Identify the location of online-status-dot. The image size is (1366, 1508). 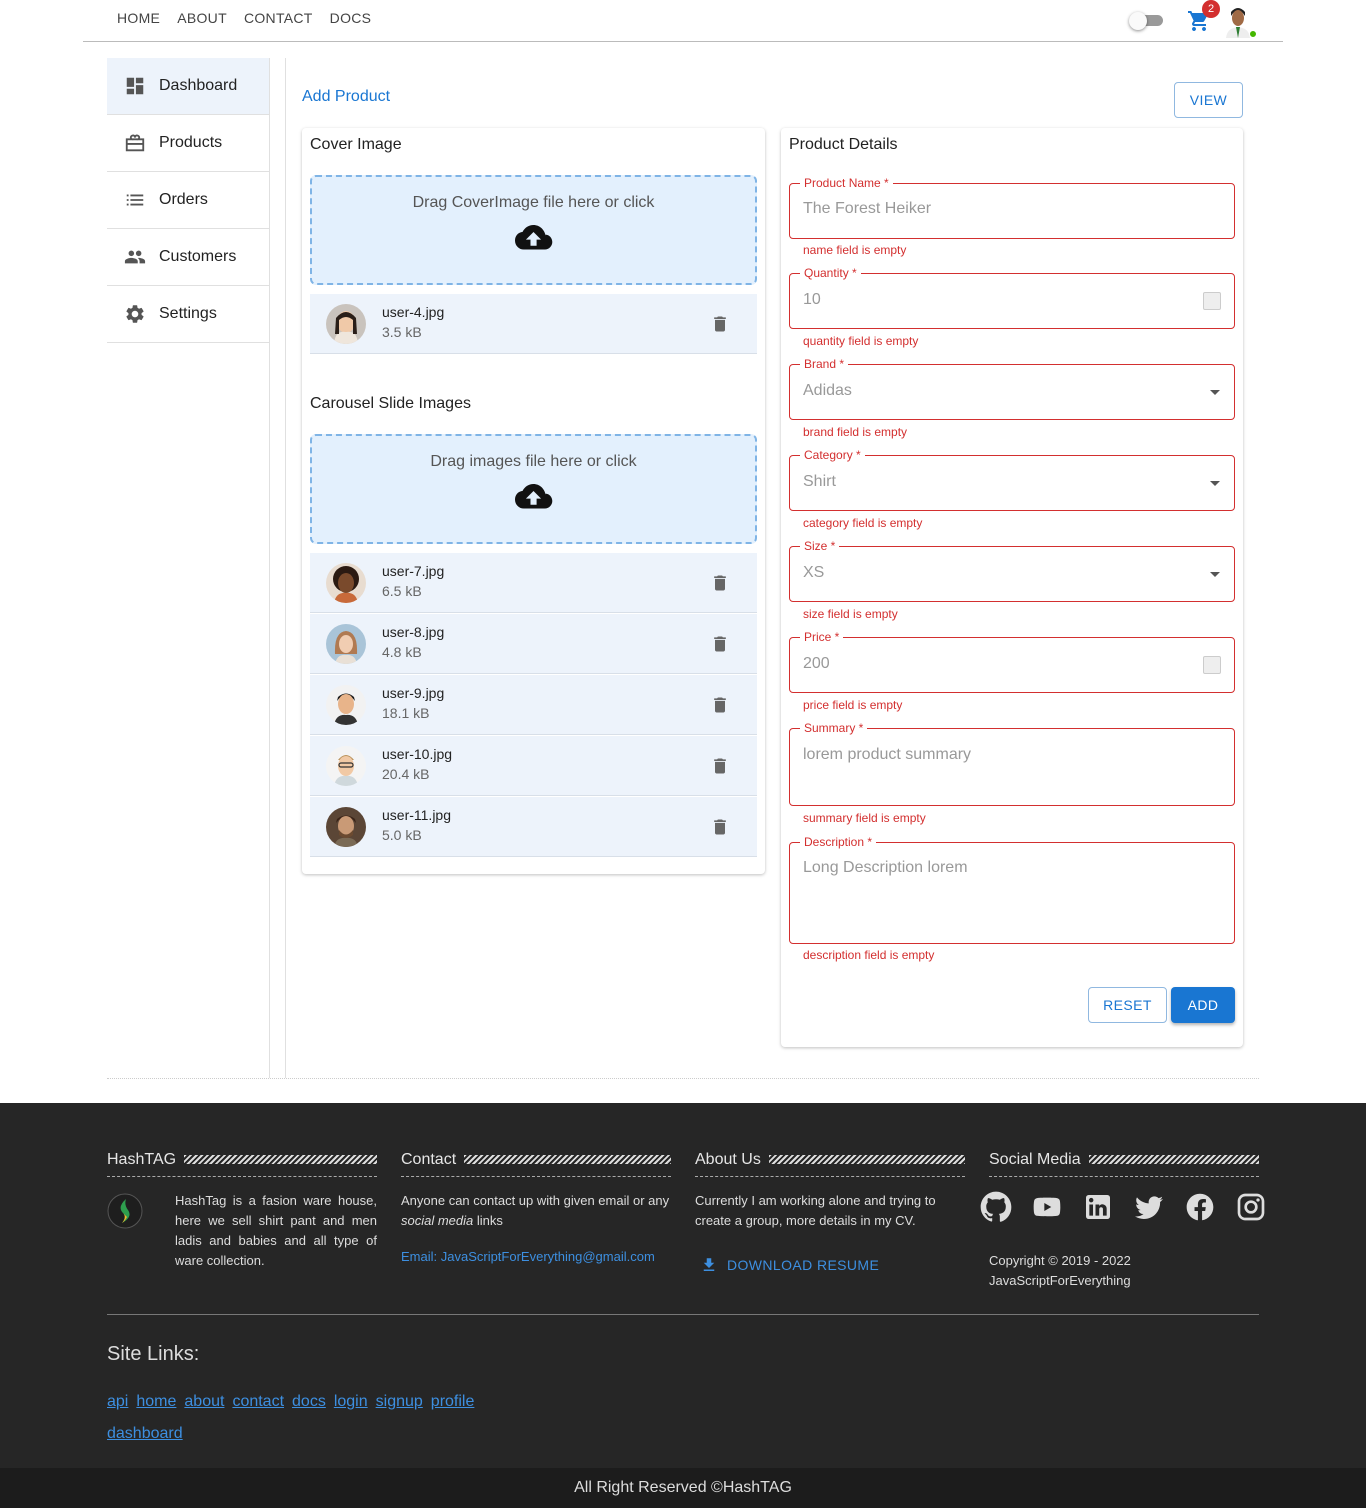
(1253, 34).